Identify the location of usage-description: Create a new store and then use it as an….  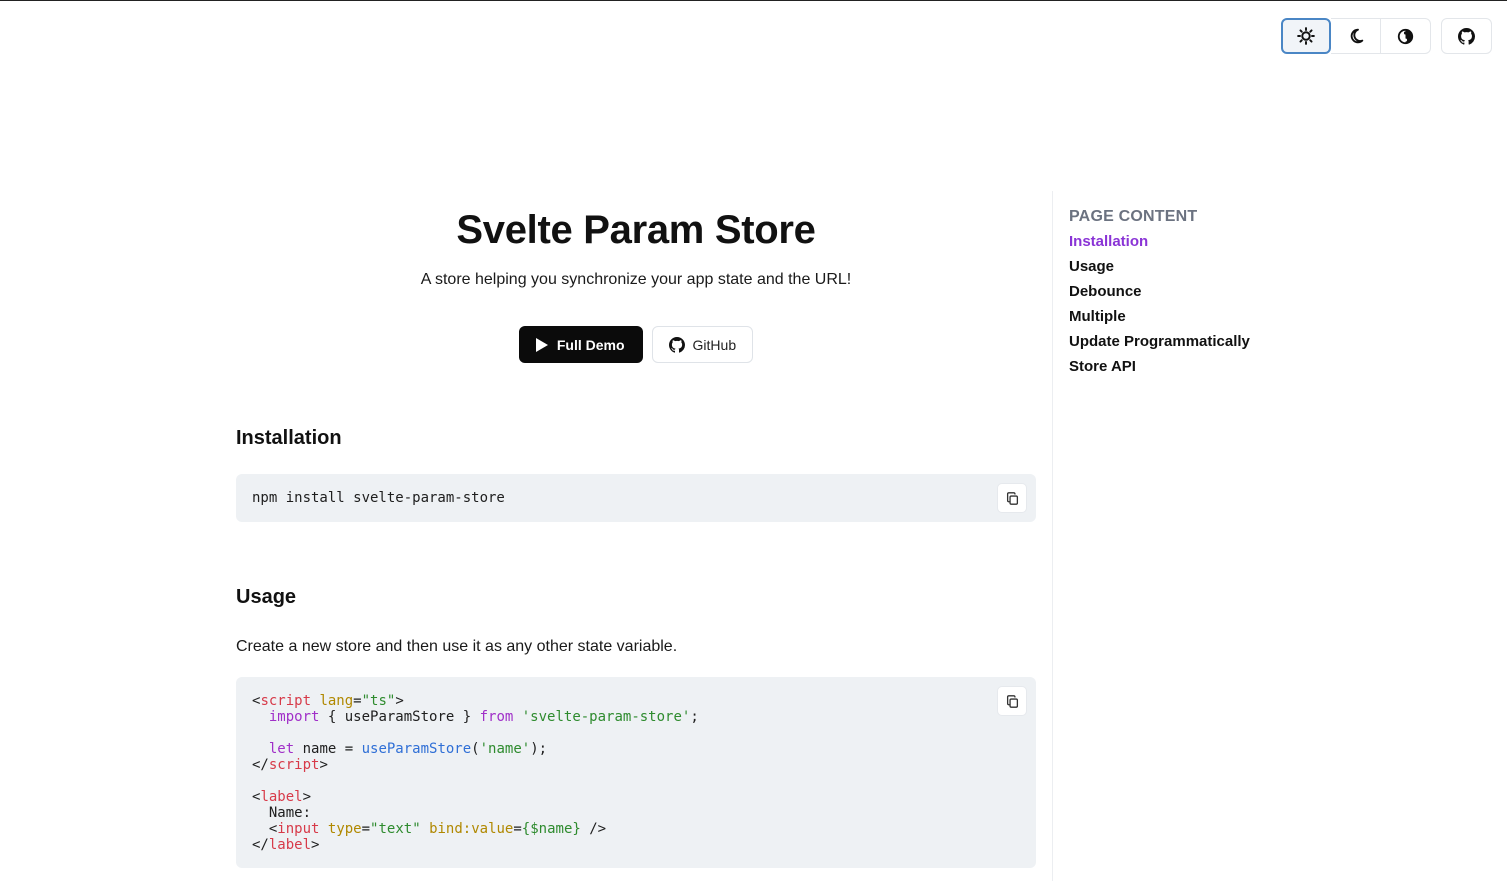
(457, 646).